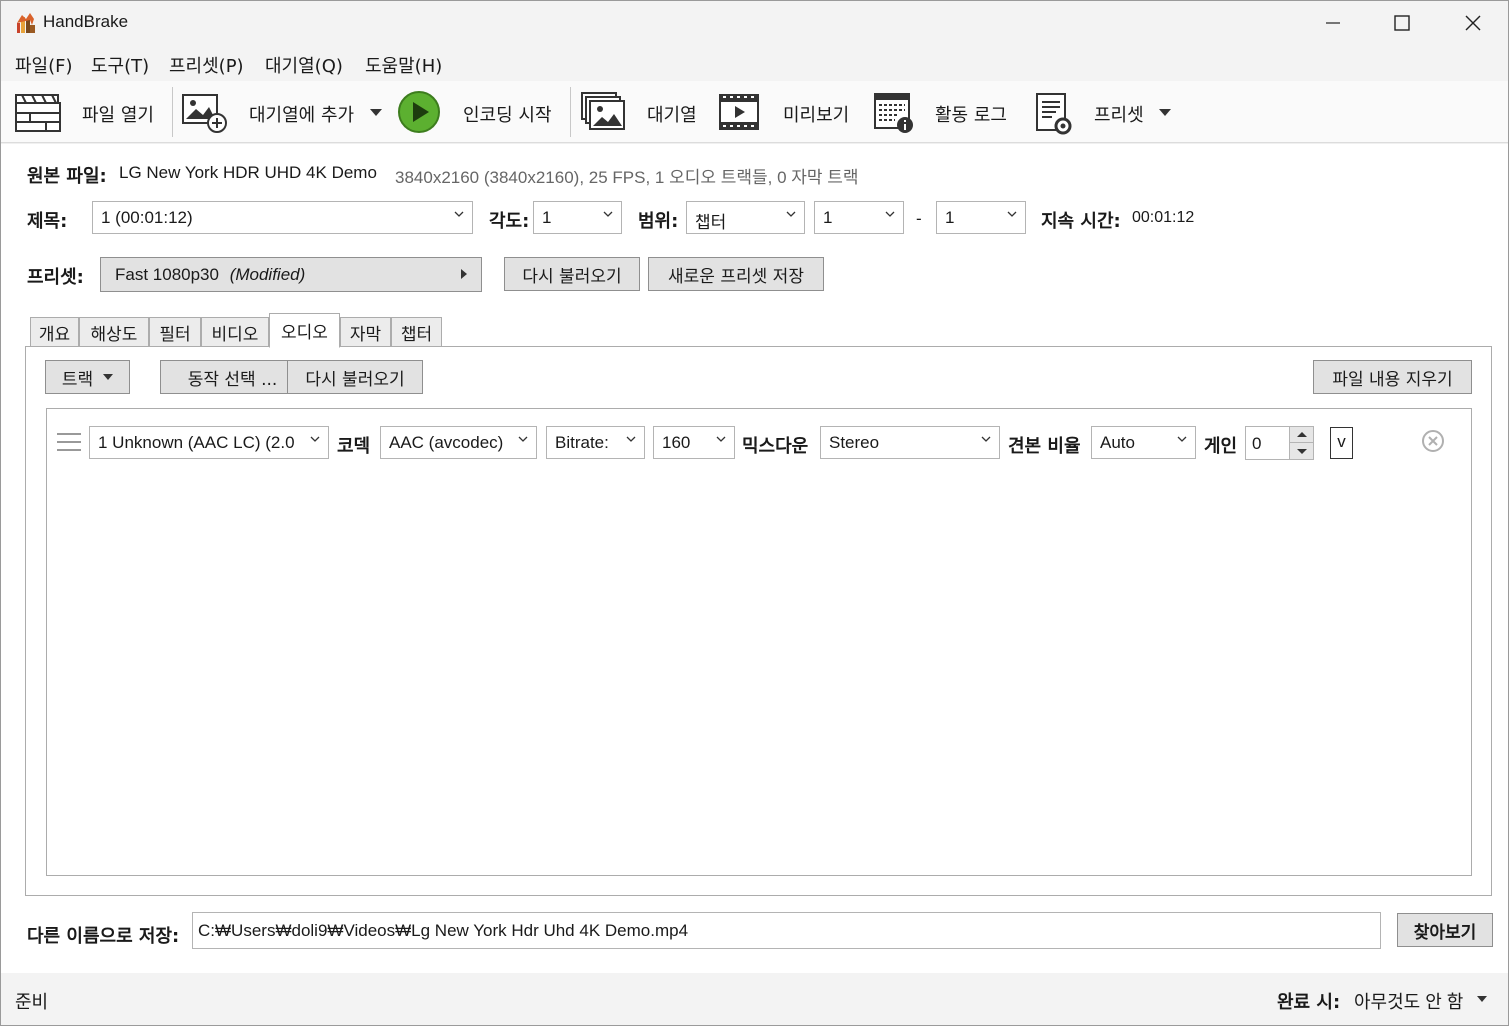 The height and width of the screenshot is (1026, 1509). I want to click on track-source-select: 1 Unknown (AAC LC) (2.0, so click(209, 442).